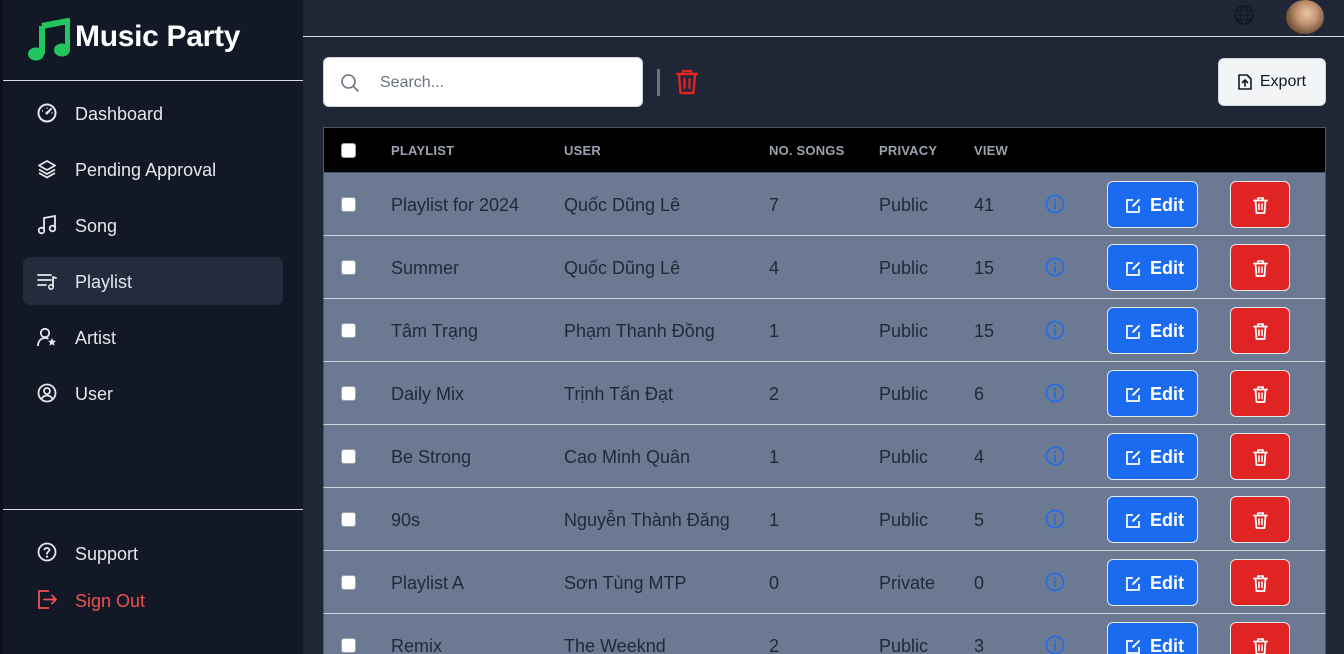 The height and width of the screenshot is (654, 1344). I want to click on select-all-checkbox, so click(348, 150).